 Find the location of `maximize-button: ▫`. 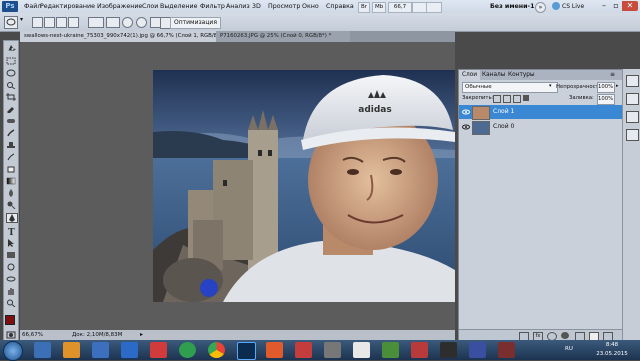

maximize-button: ▫ is located at coordinates (616, 6).